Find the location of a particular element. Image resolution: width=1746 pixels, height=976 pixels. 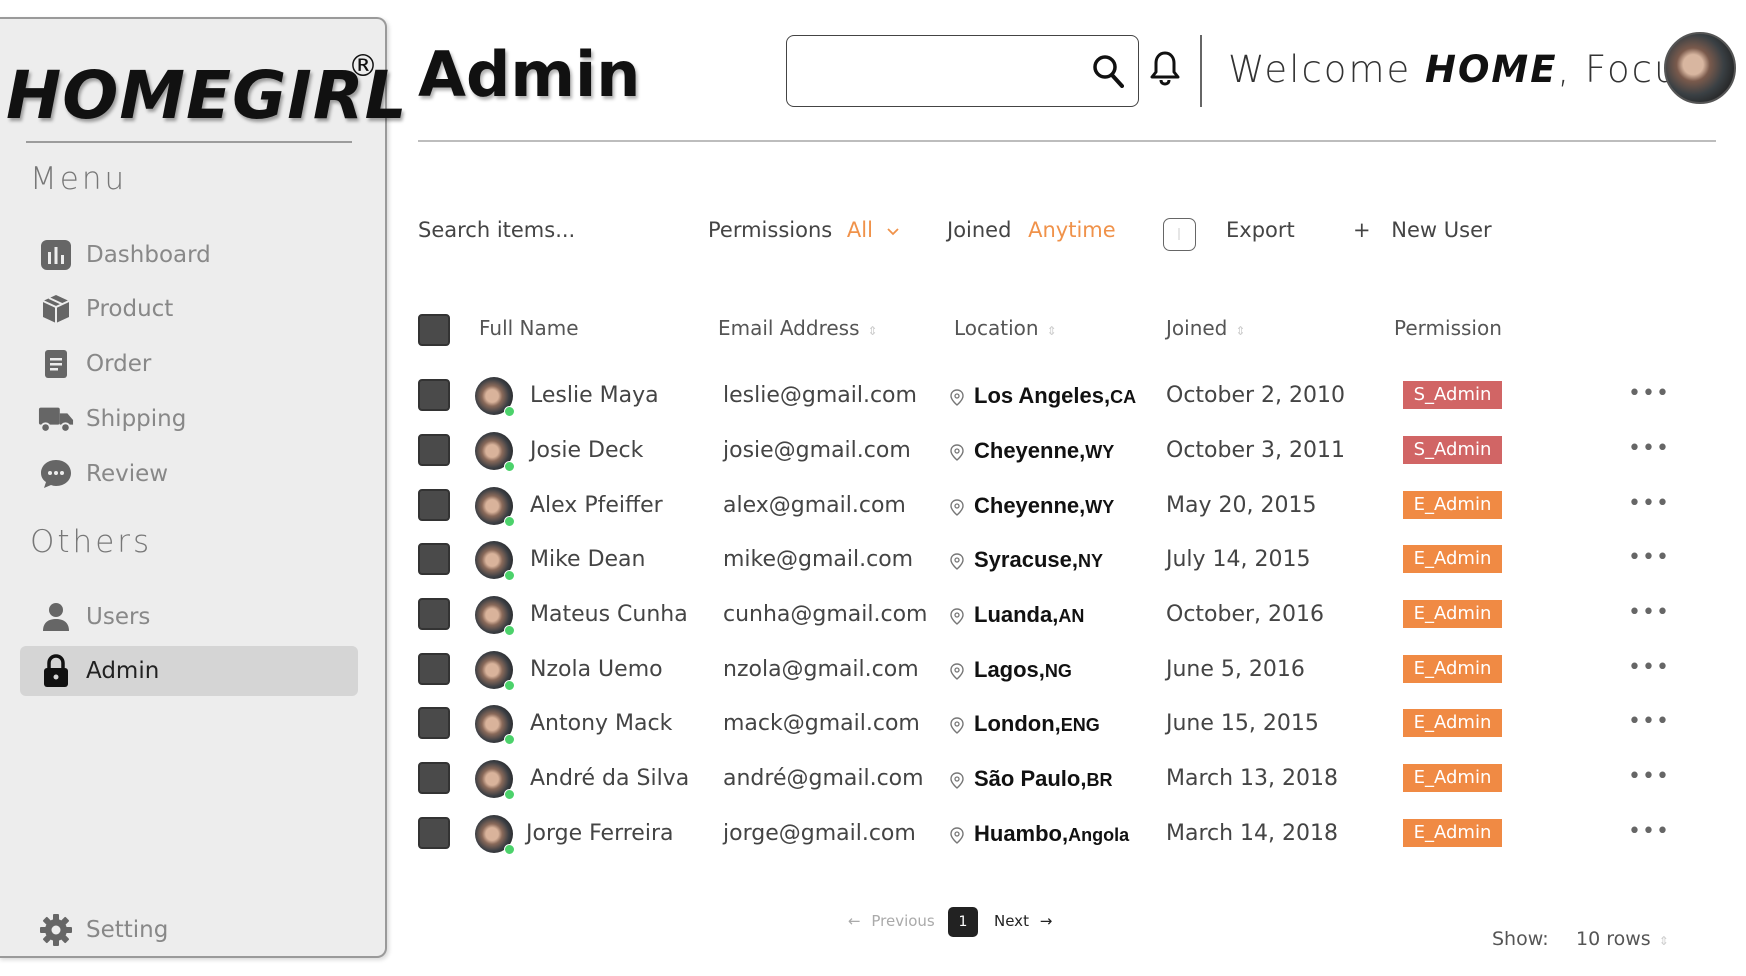

rows-per-page-label: Show: is located at coordinates (1520, 939).